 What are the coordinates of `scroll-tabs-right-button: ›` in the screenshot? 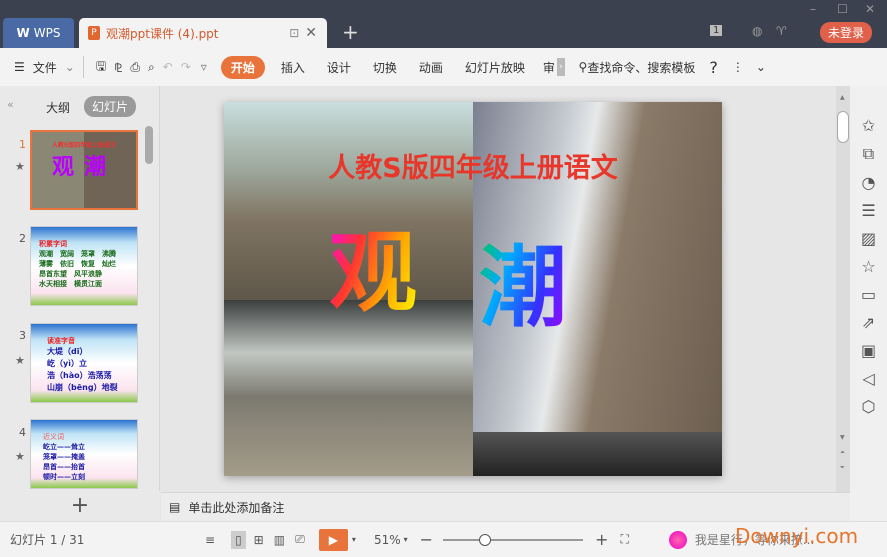 It's located at (560, 67).